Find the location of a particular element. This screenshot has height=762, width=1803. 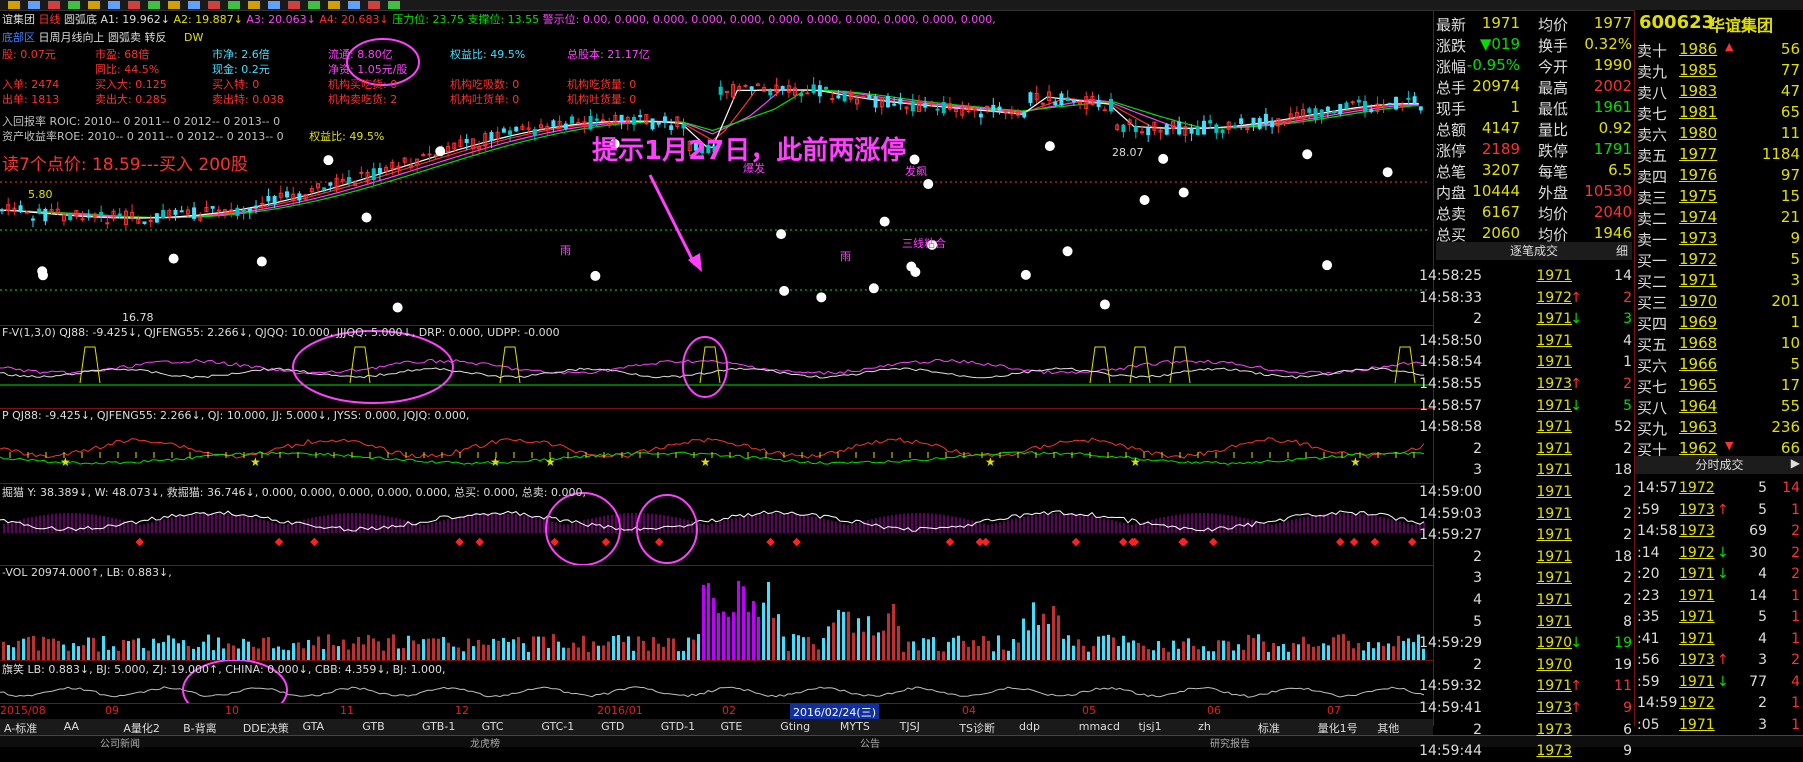

tab-item: A量化2 is located at coordinates (141, 728).